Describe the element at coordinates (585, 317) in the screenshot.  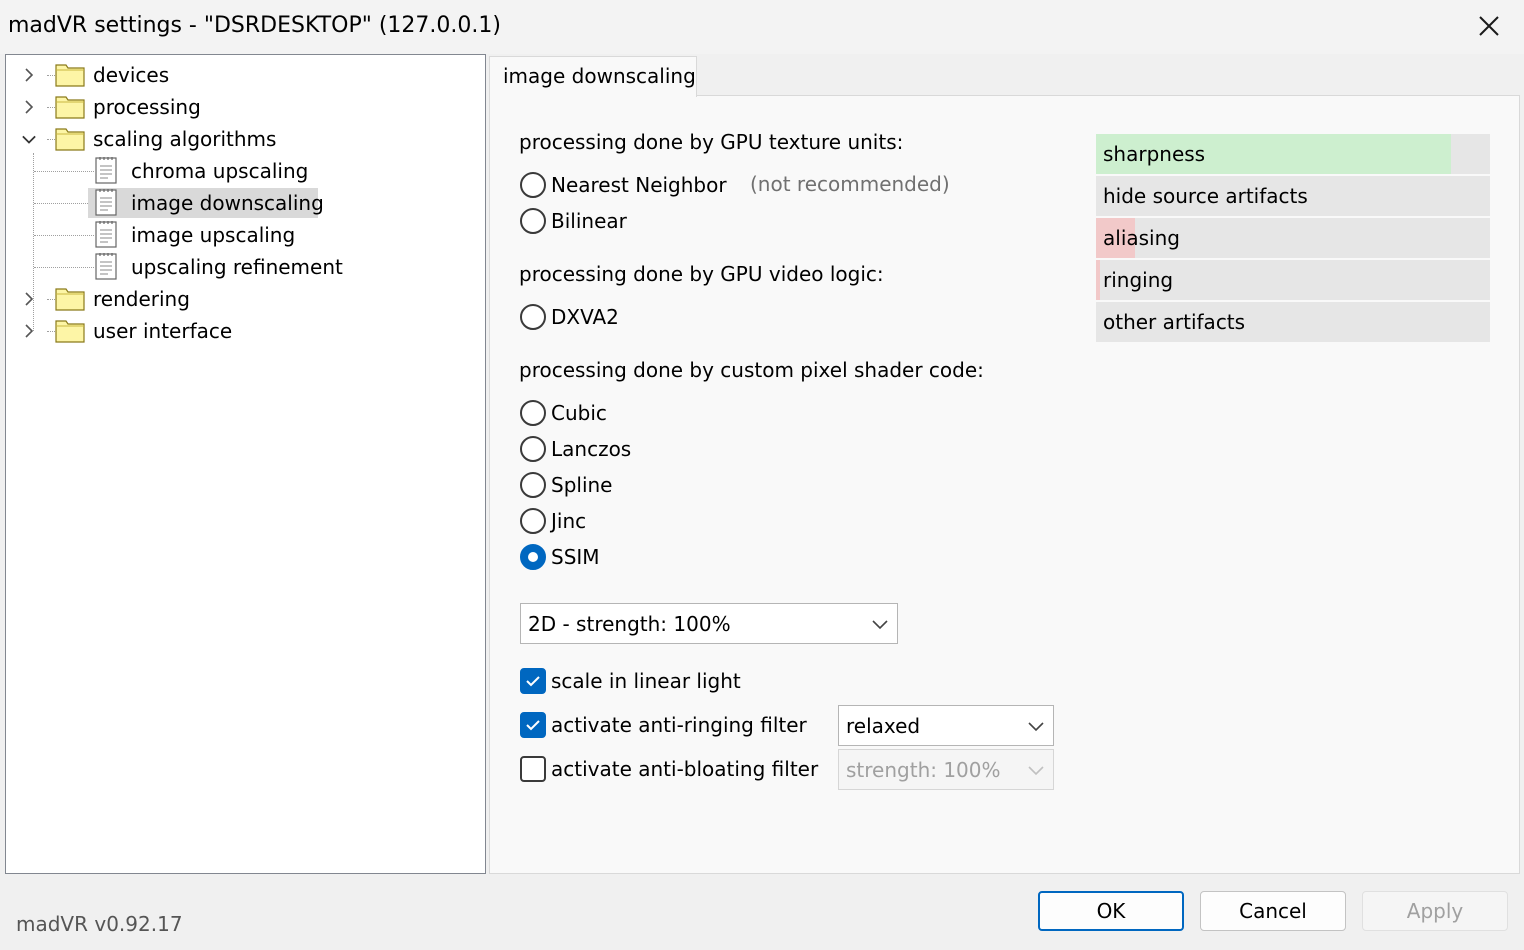
I see `radio-label: DXVA2` at that location.